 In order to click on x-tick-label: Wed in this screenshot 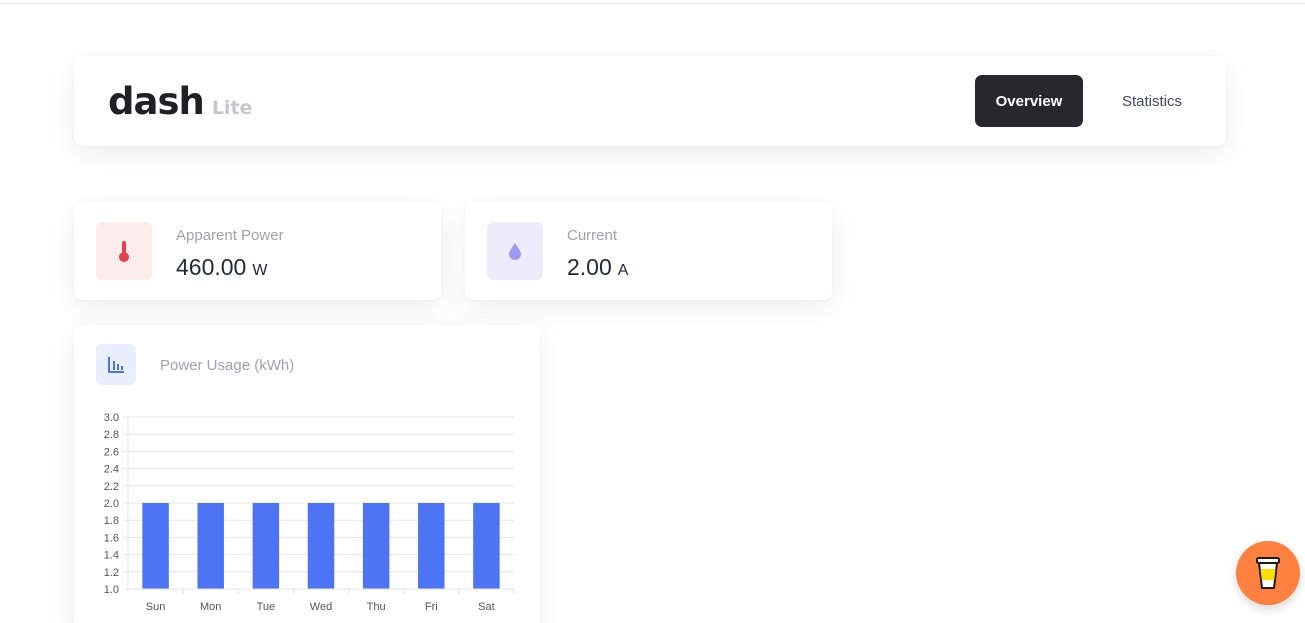, I will do `click(321, 607)`.